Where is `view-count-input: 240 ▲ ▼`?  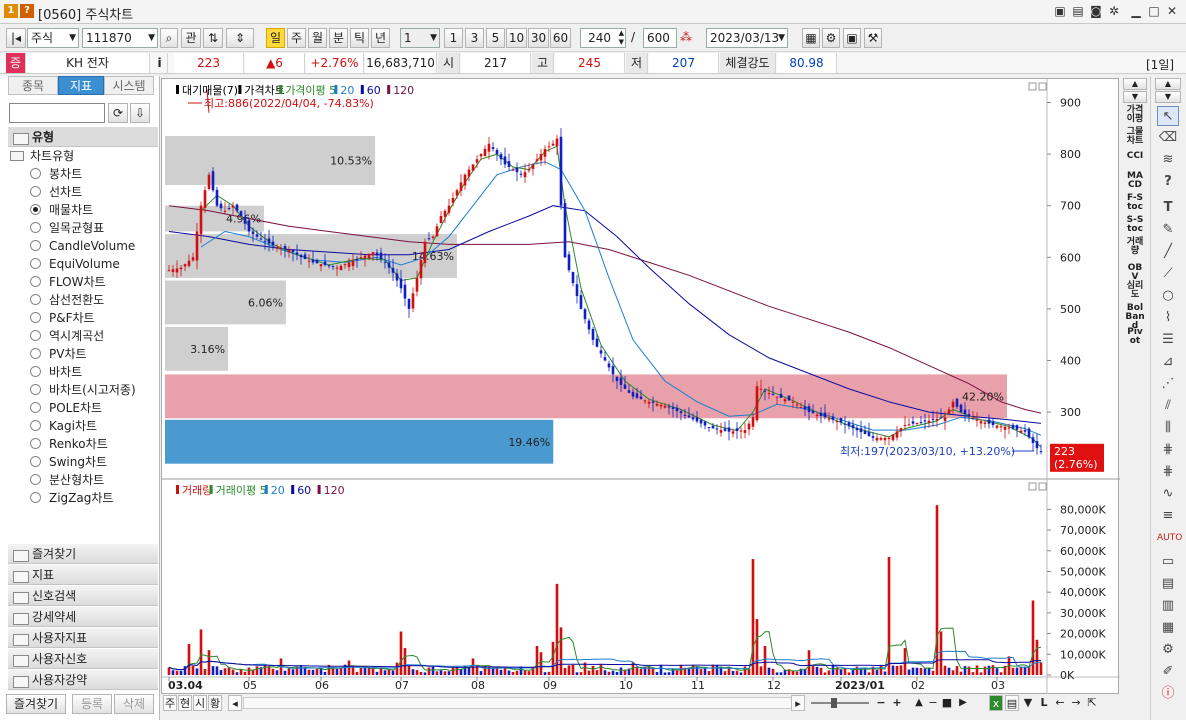
view-count-input: 240 ▲ ▼ is located at coordinates (603, 38).